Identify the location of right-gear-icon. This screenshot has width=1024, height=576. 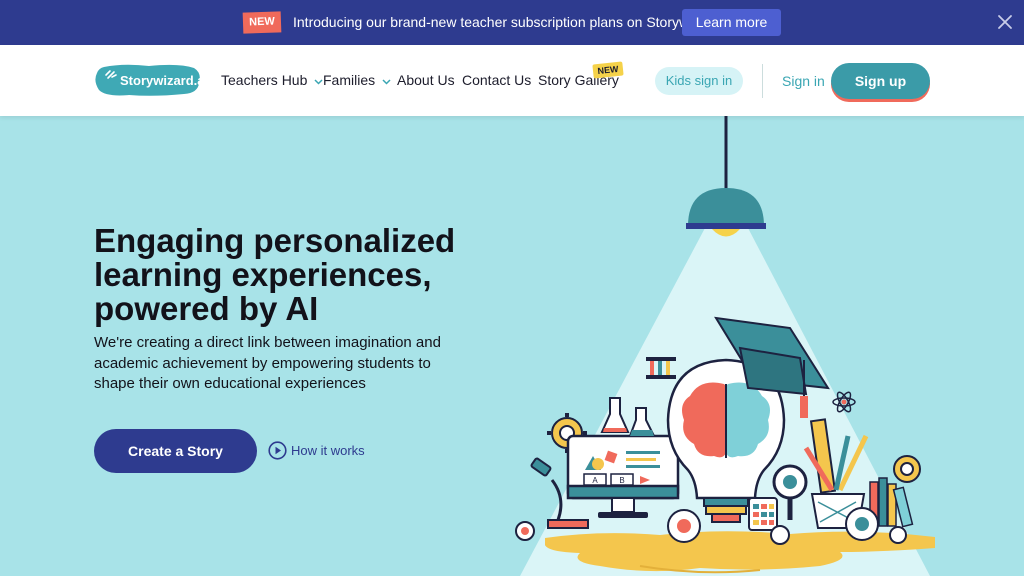
(907, 469).